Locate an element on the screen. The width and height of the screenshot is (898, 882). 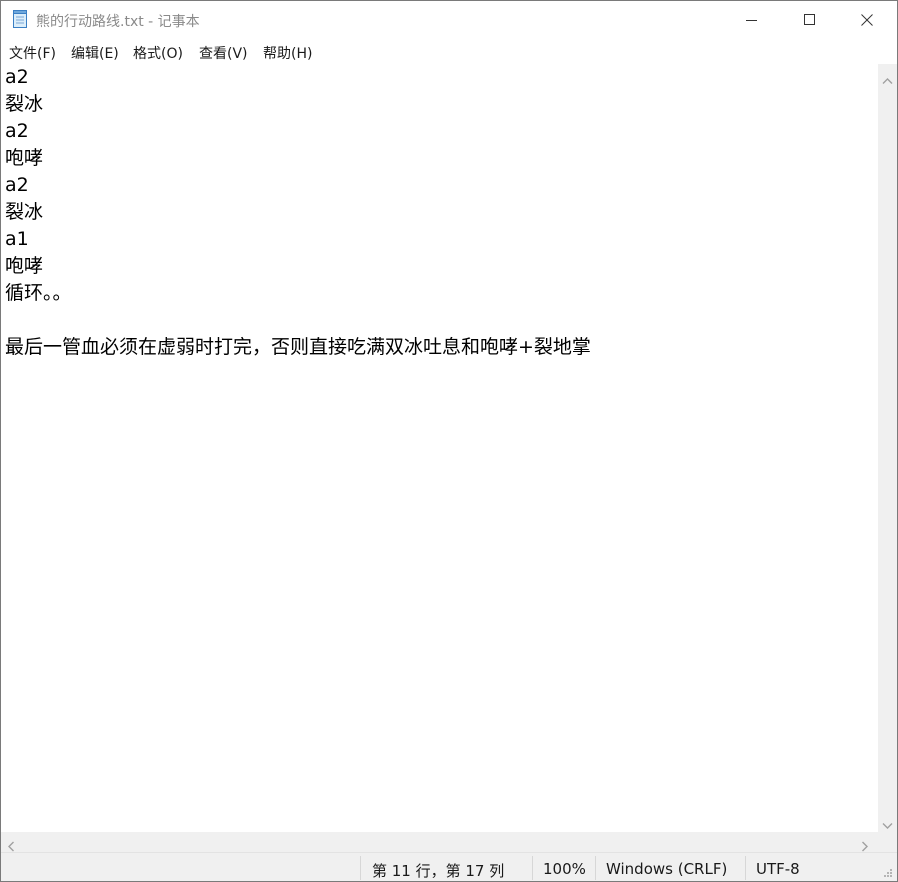
status-bar: 第 11 行，第 17 列 100% Windows (CRLF) UTF-8 is located at coordinates (449, 866).